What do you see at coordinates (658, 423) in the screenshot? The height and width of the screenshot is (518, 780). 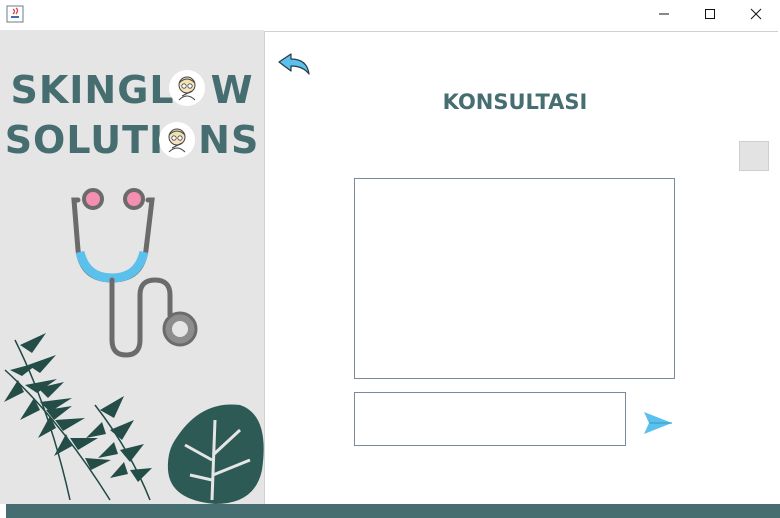 I see `send-icon` at bounding box center [658, 423].